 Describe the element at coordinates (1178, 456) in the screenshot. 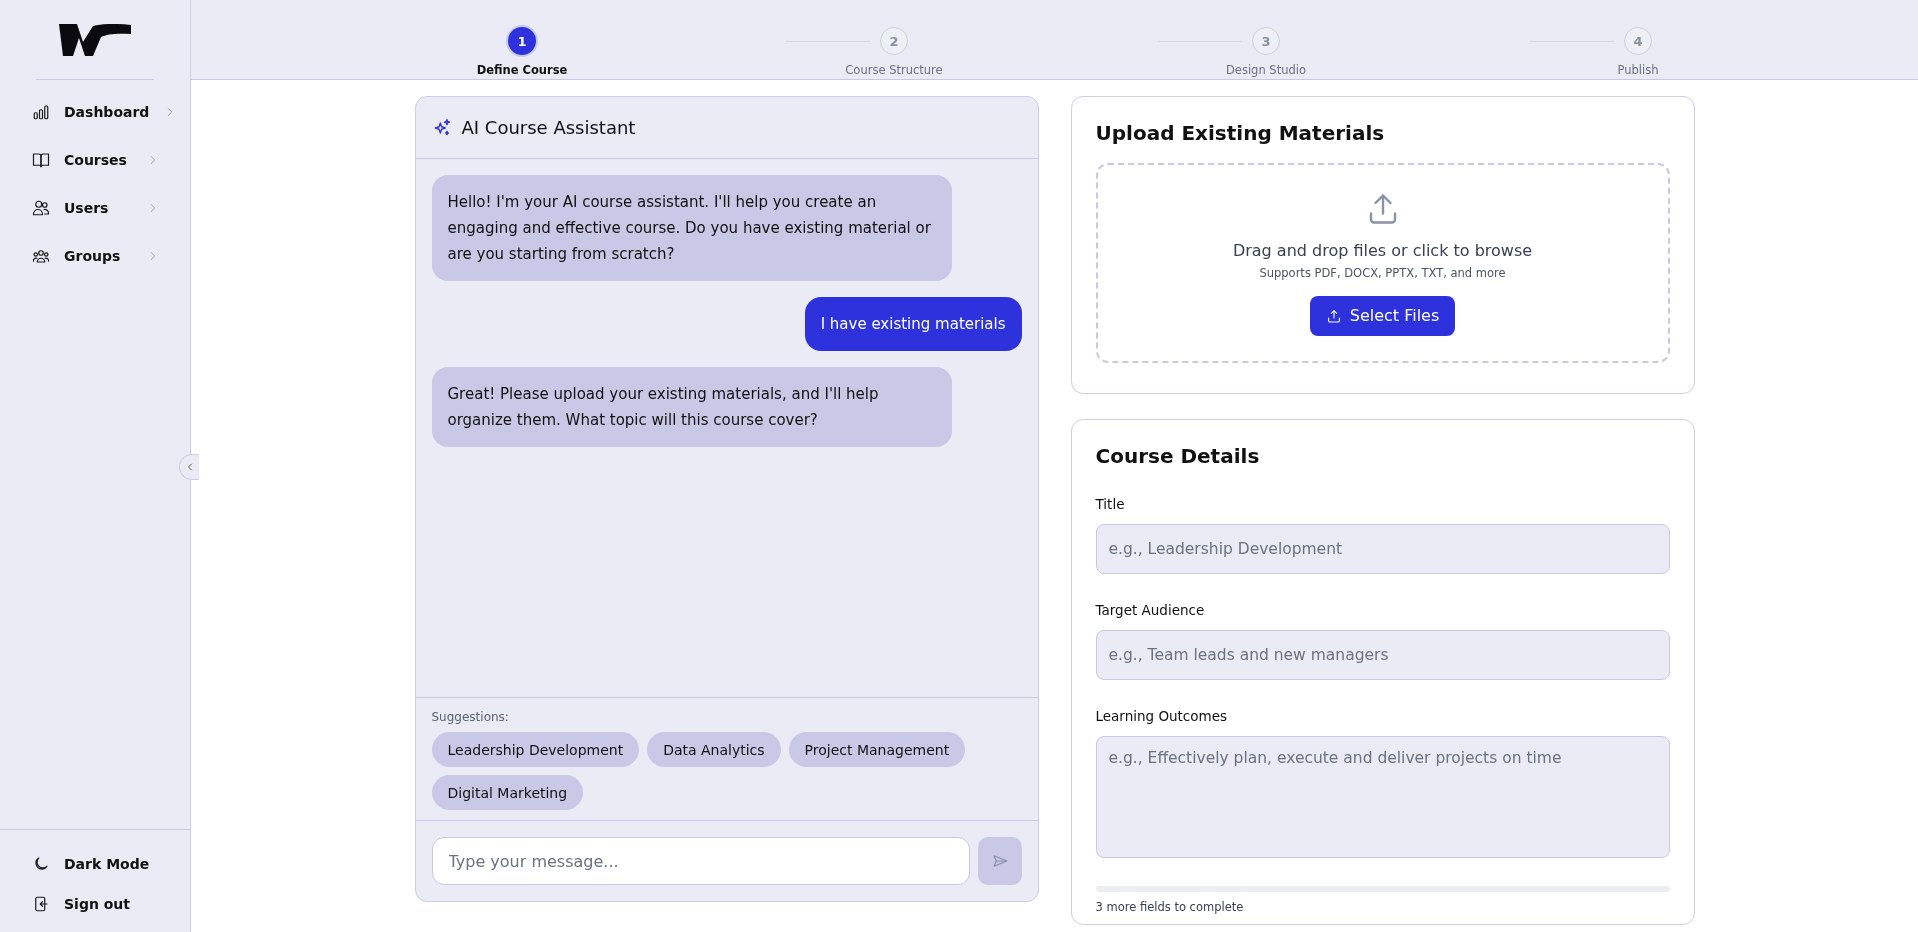

I see `details-title: Course Details` at that location.